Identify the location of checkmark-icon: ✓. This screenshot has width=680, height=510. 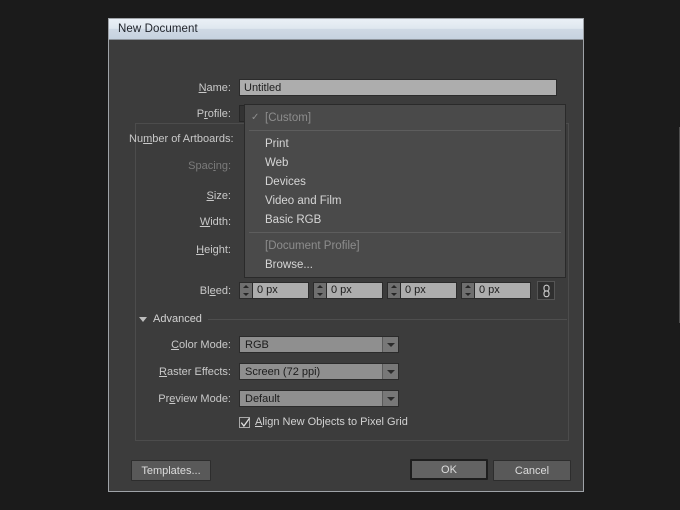
(255, 117).